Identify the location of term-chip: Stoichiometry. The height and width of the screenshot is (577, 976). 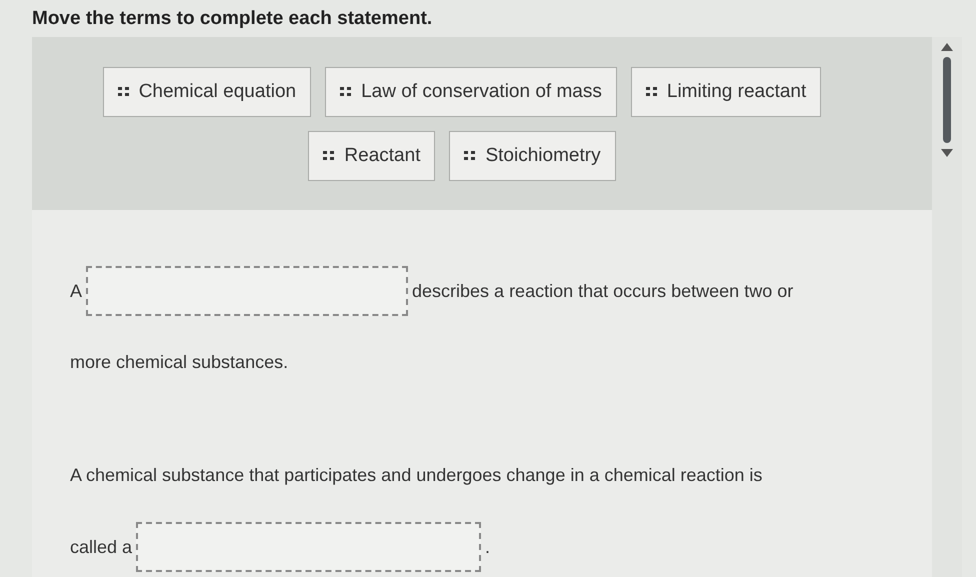
(532, 155).